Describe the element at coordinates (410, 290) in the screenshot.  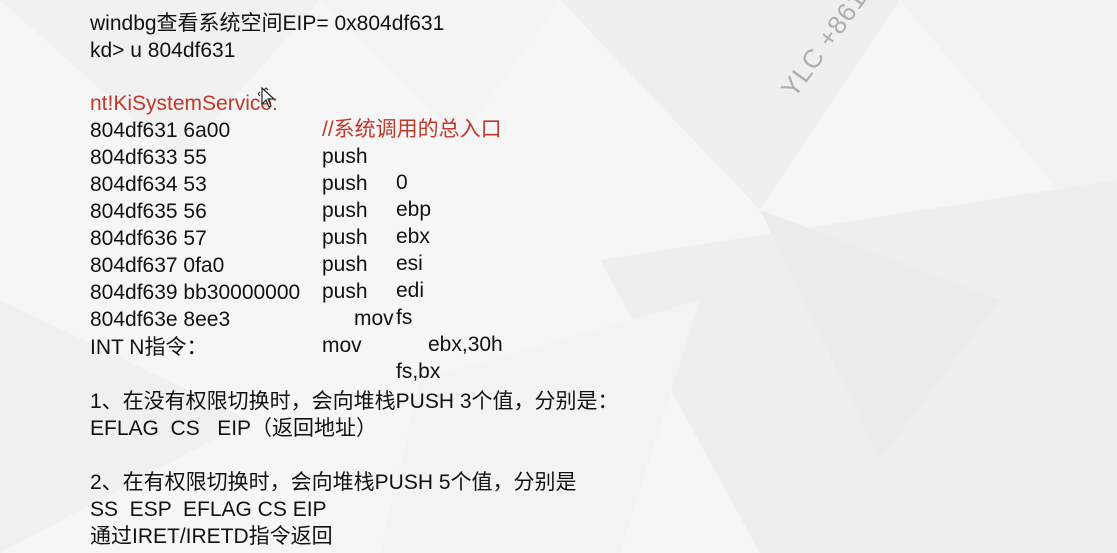
I see `disasm-arg: edi` at that location.